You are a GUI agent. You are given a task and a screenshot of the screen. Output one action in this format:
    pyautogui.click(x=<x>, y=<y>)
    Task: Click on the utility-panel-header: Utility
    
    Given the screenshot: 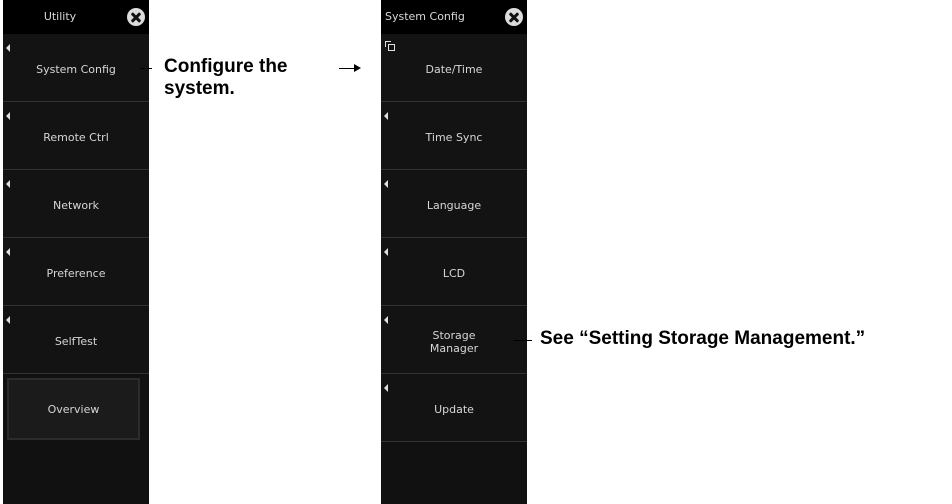 What is the action you would take?
    pyautogui.click(x=76, y=17)
    